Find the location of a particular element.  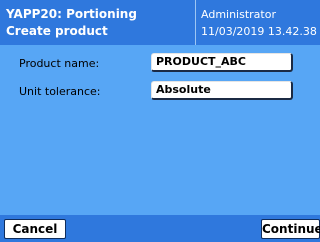

footer-bar: Cancel Continue is located at coordinates (160, 228).